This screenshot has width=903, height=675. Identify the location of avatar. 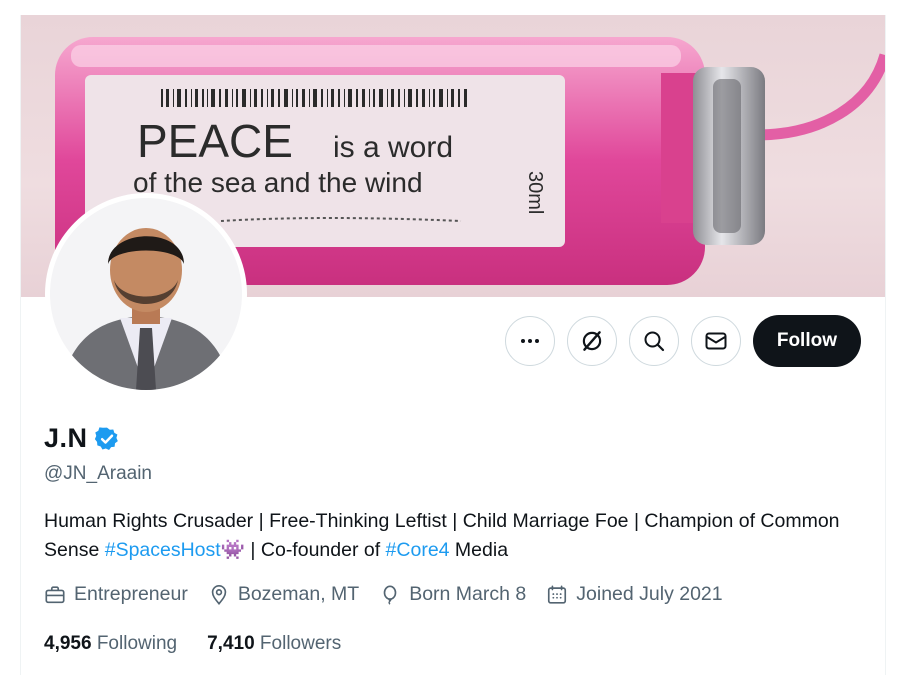
(146, 294).